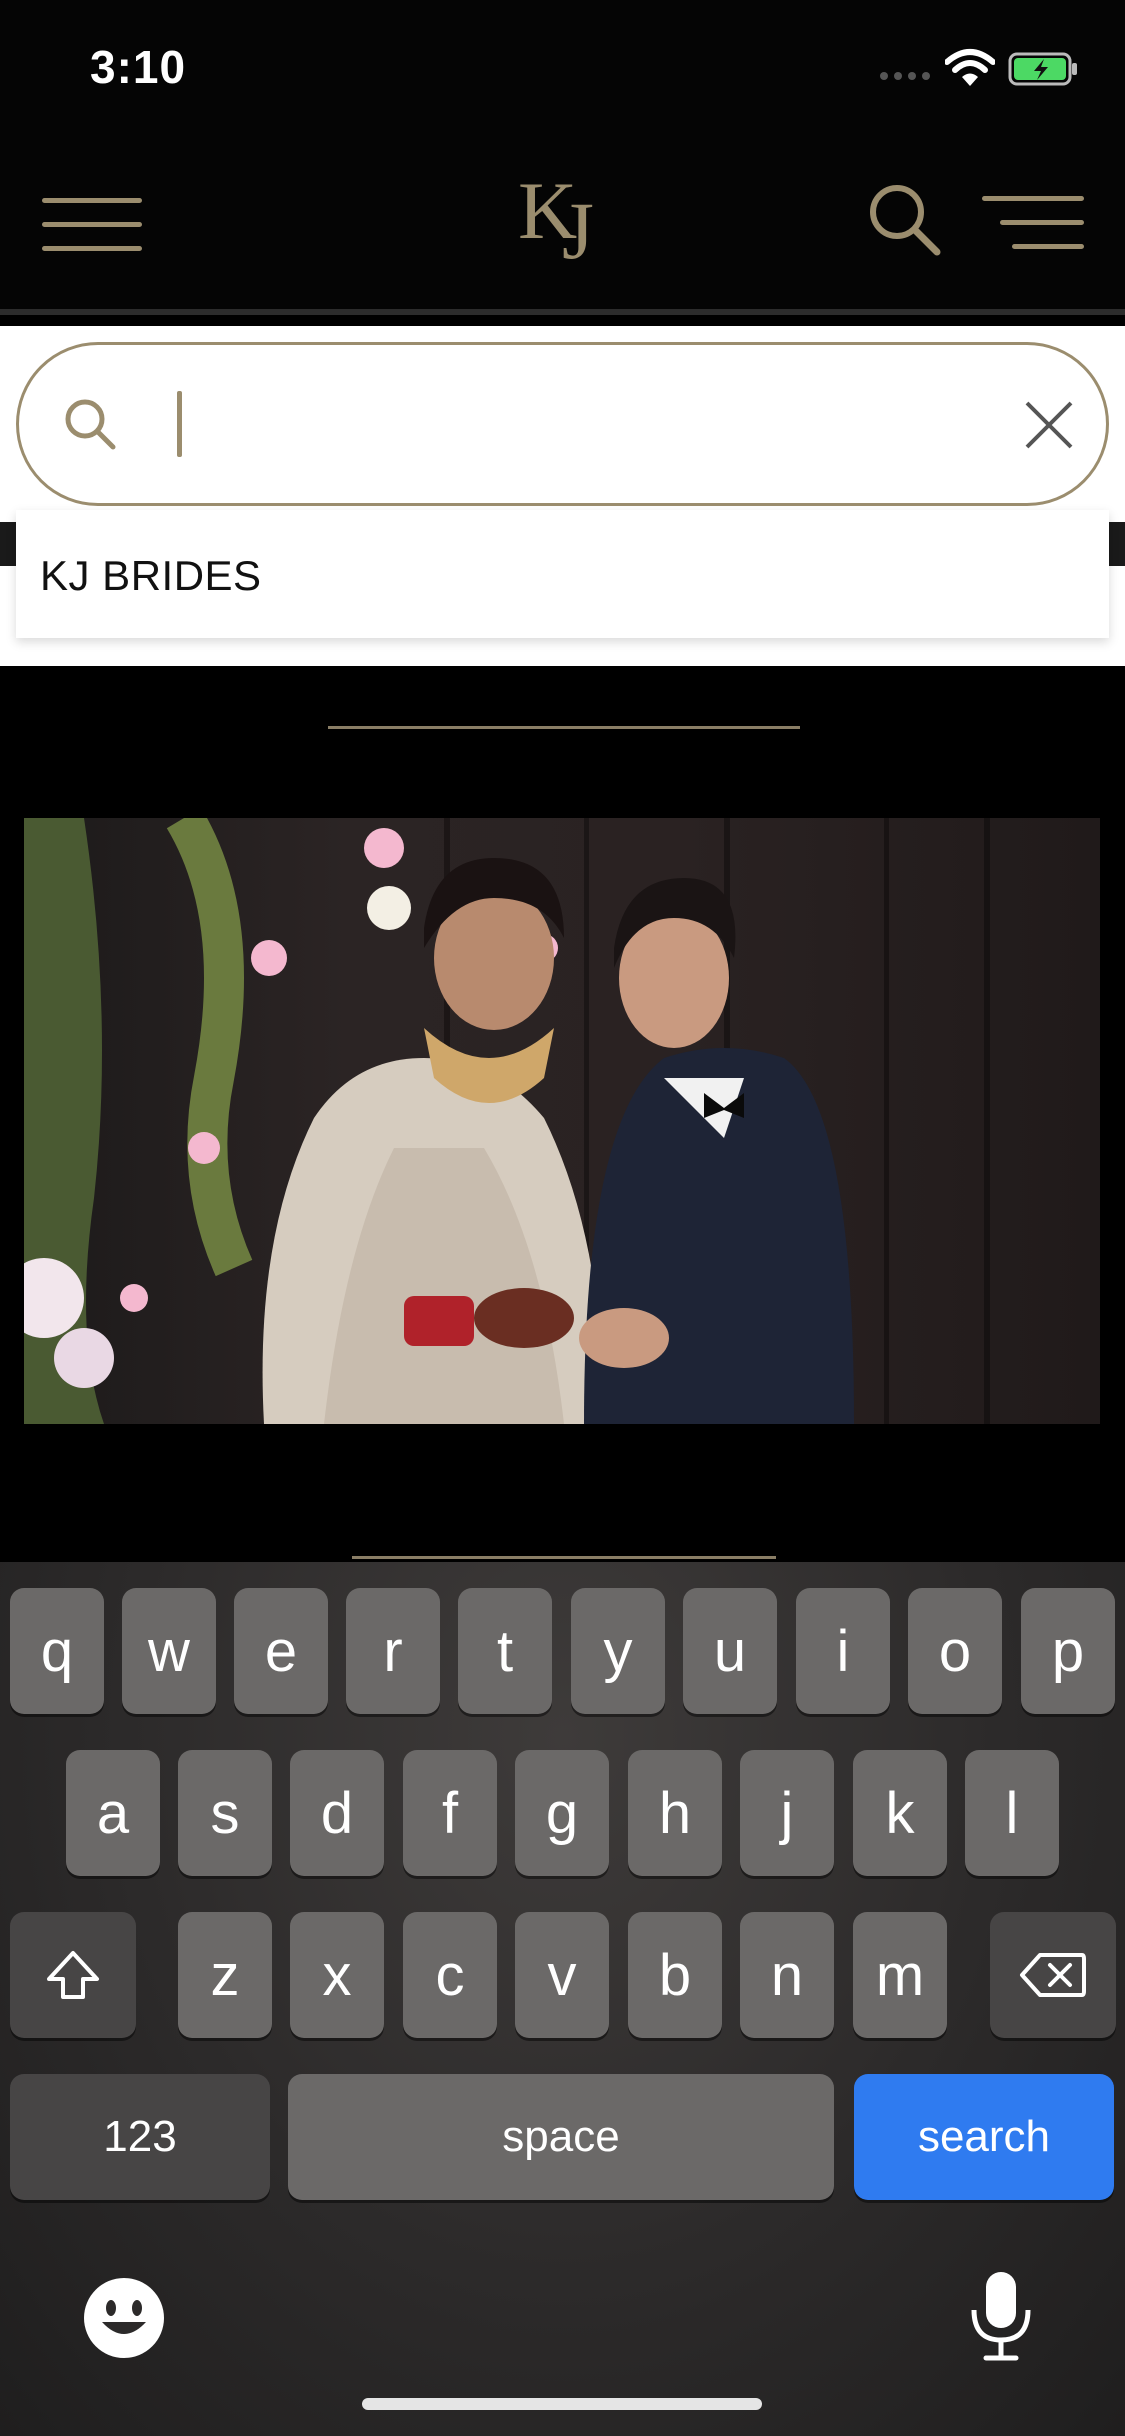 The height and width of the screenshot is (2436, 1125). I want to click on status-time: 3:10, so click(138, 67).